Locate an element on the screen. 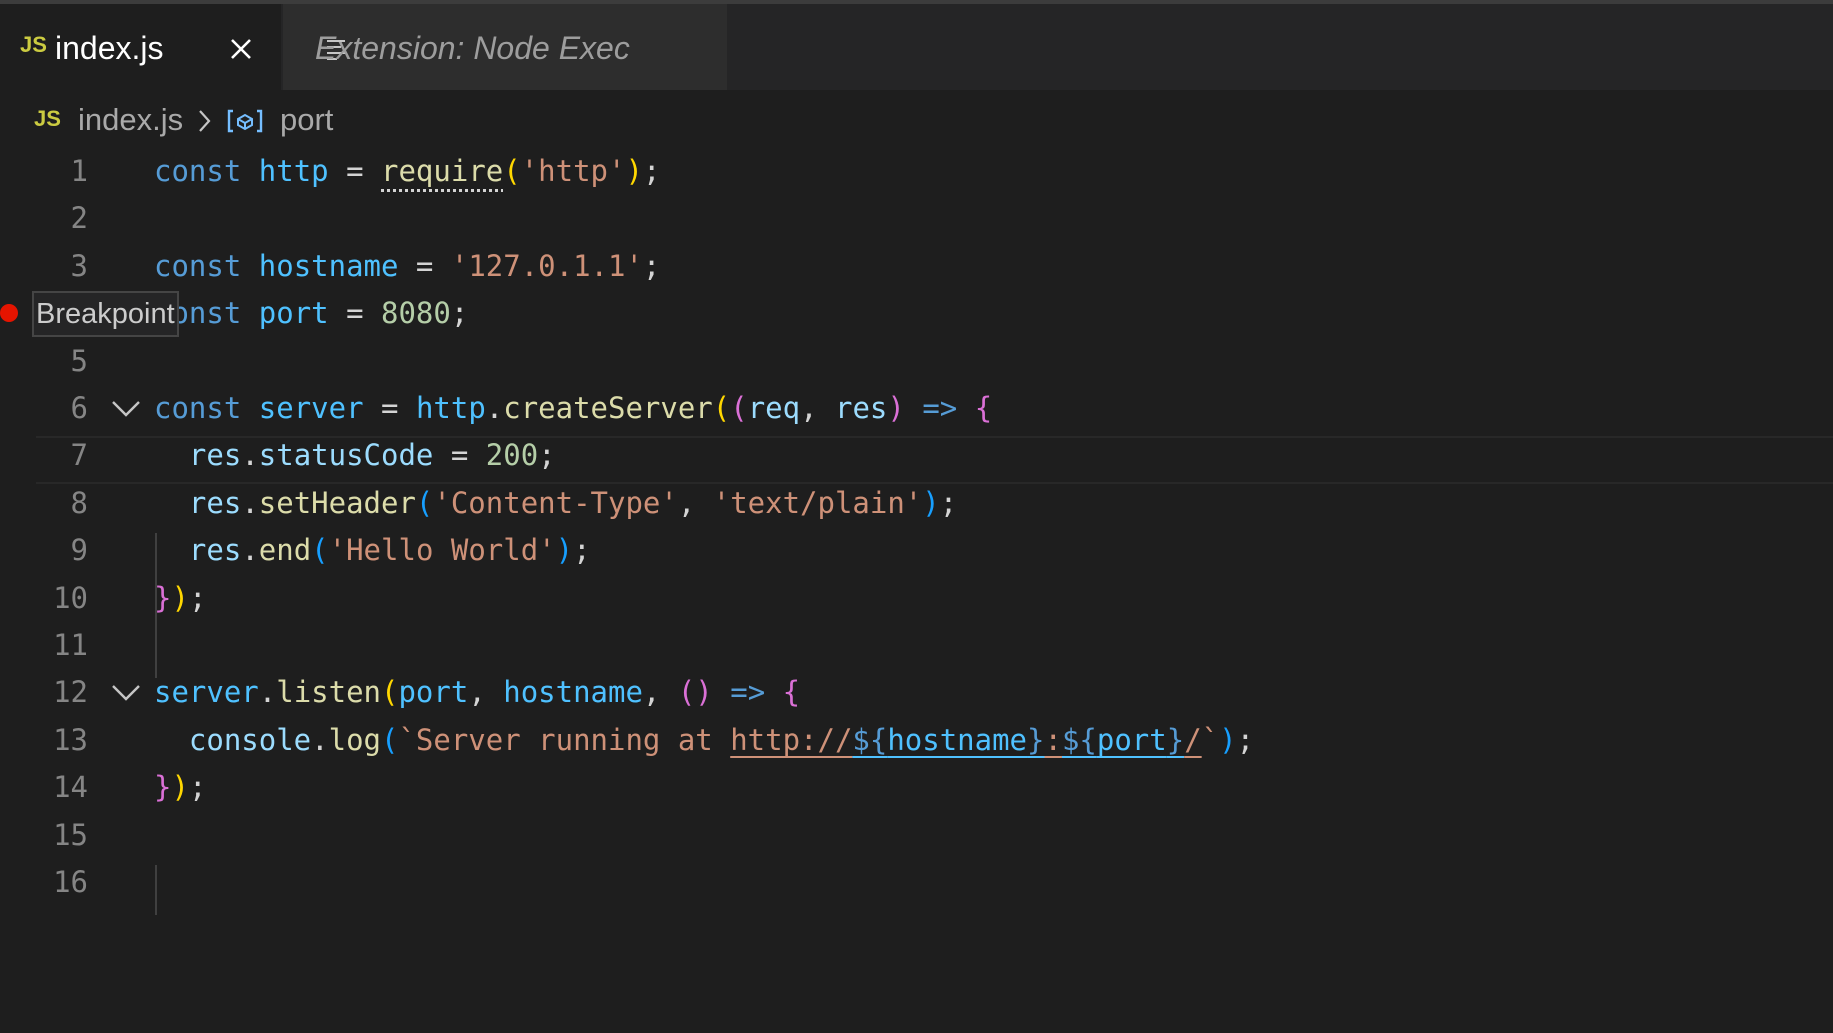 The image size is (1833, 1033). tab-label: index.js is located at coordinates (109, 48).